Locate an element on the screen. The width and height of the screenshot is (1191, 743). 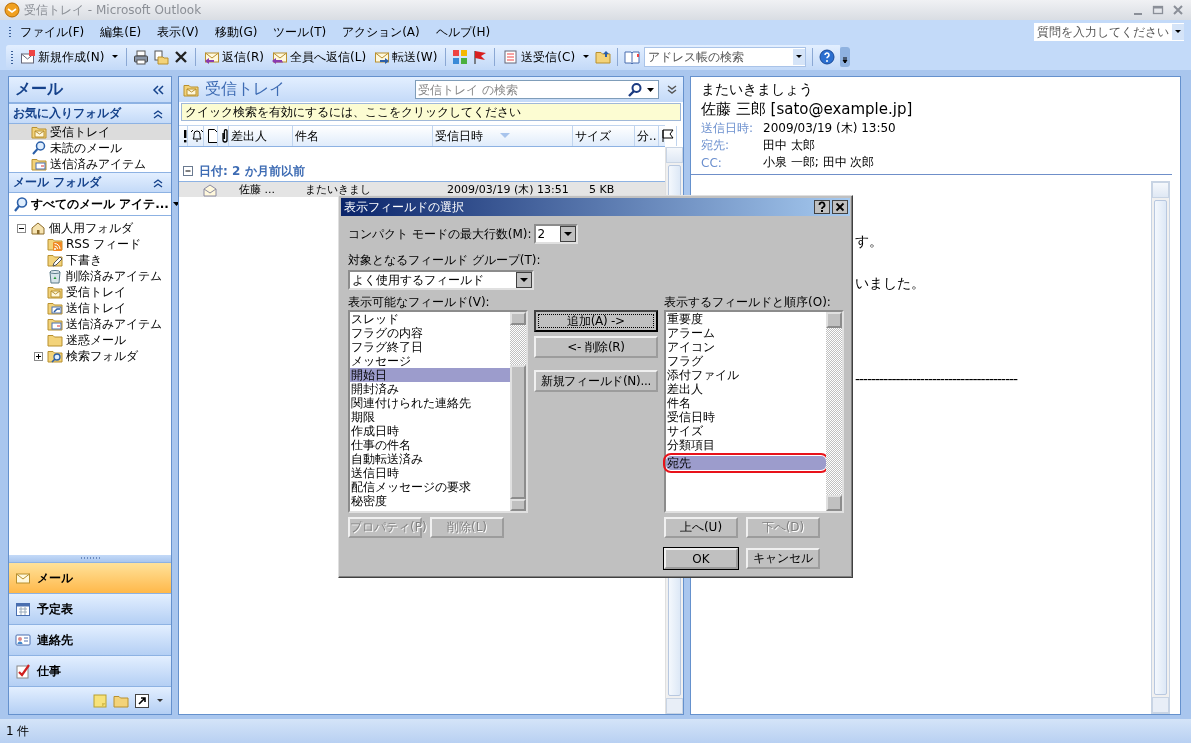
list-item: 分類項目 is located at coordinates (746, 445).